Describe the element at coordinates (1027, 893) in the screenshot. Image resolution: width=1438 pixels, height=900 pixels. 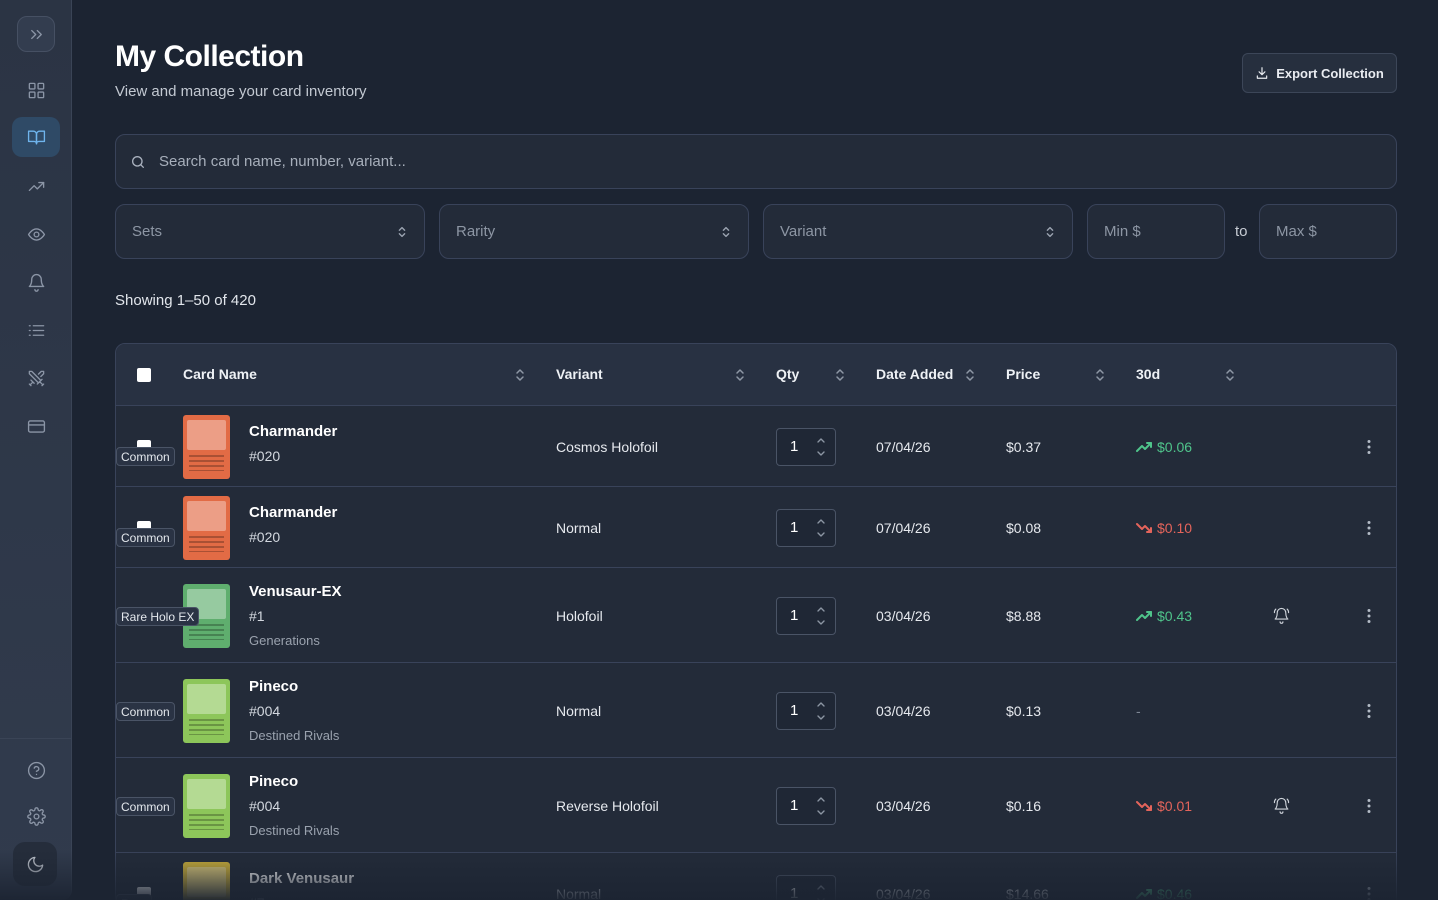
I see `card-price: $14.66` at that location.